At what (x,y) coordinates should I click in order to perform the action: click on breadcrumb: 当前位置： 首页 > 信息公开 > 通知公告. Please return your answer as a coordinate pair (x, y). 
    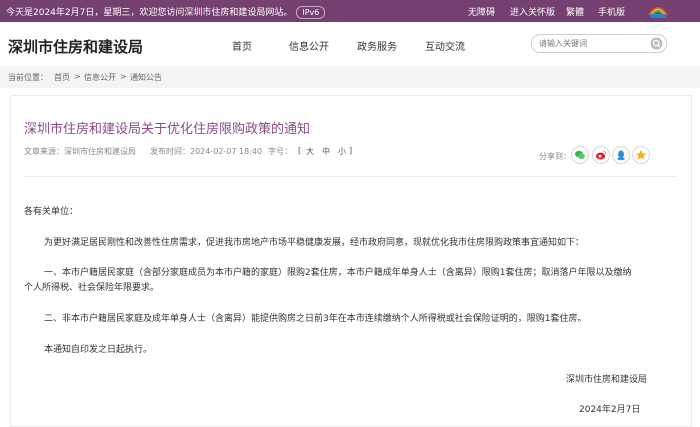
    Looking at the image, I should click on (350, 77).